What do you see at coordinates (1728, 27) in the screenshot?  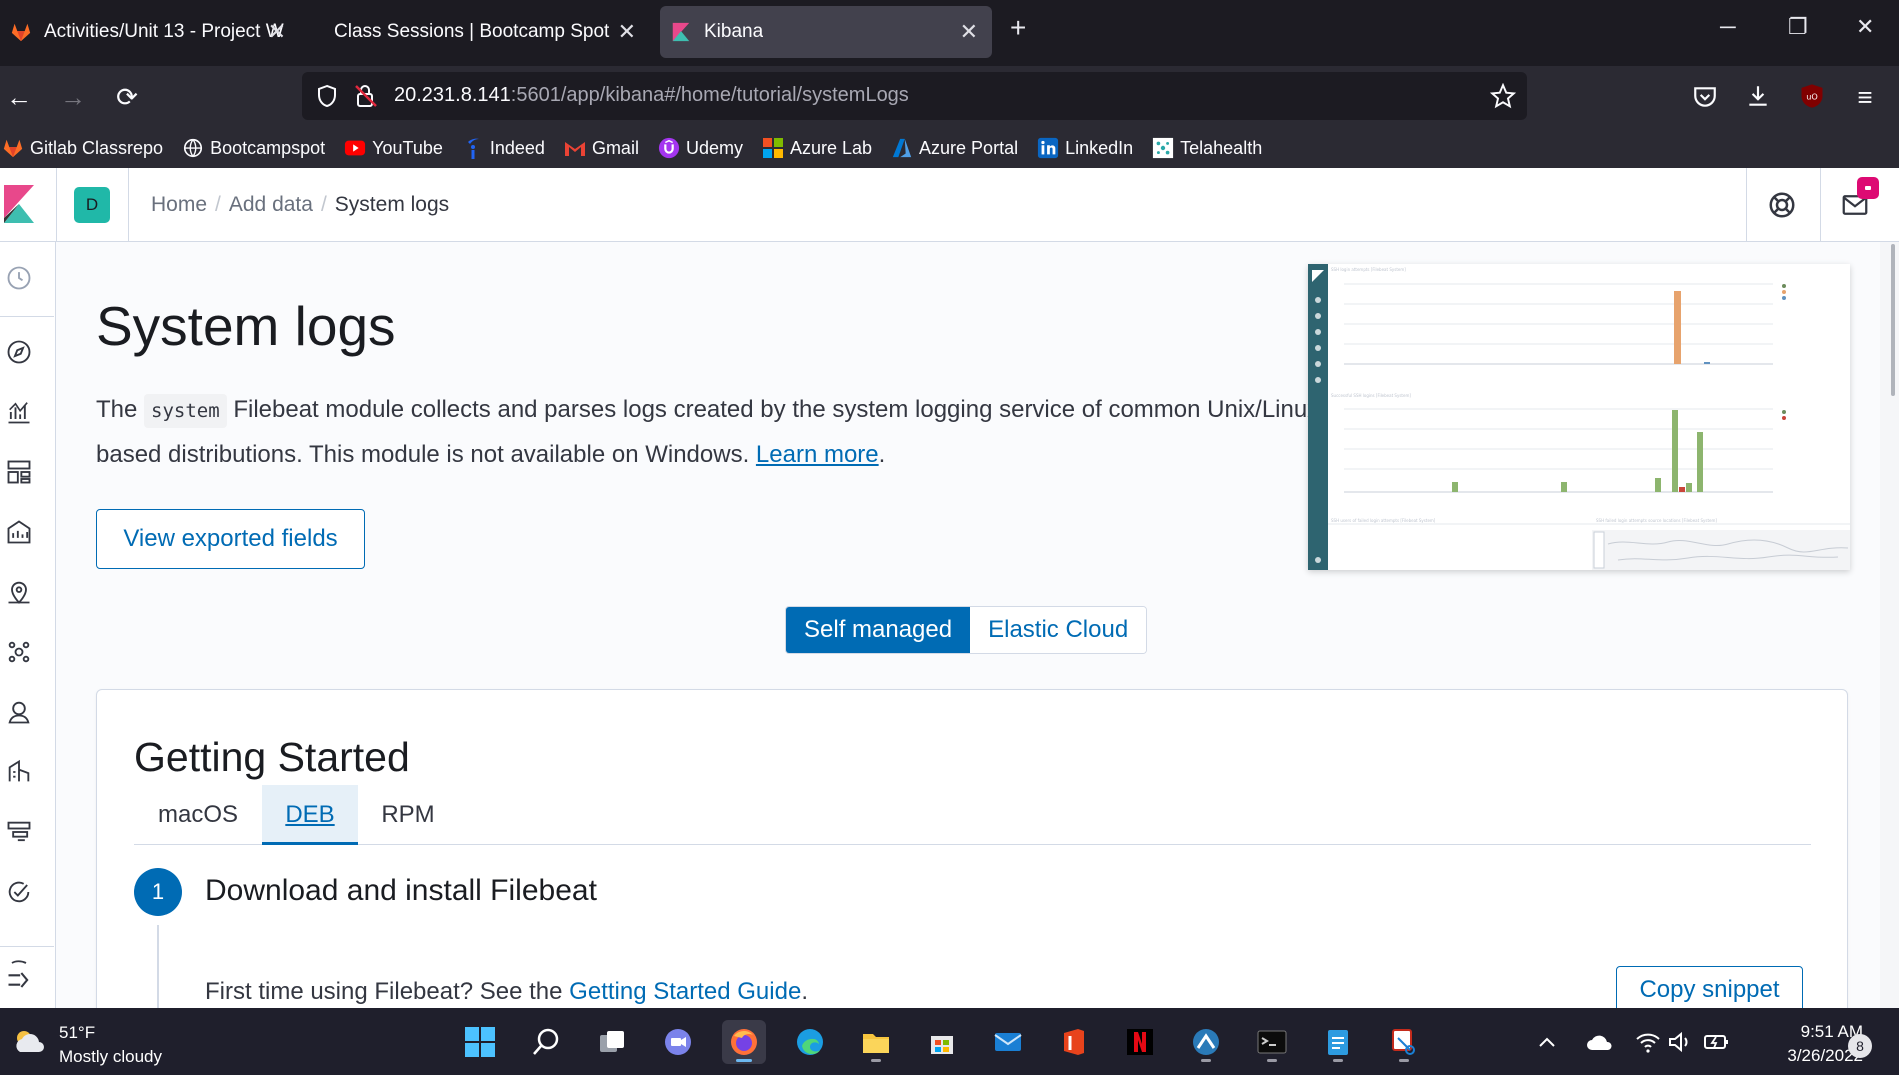 I see `minimize-button: ─` at bounding box center [1728, 27].